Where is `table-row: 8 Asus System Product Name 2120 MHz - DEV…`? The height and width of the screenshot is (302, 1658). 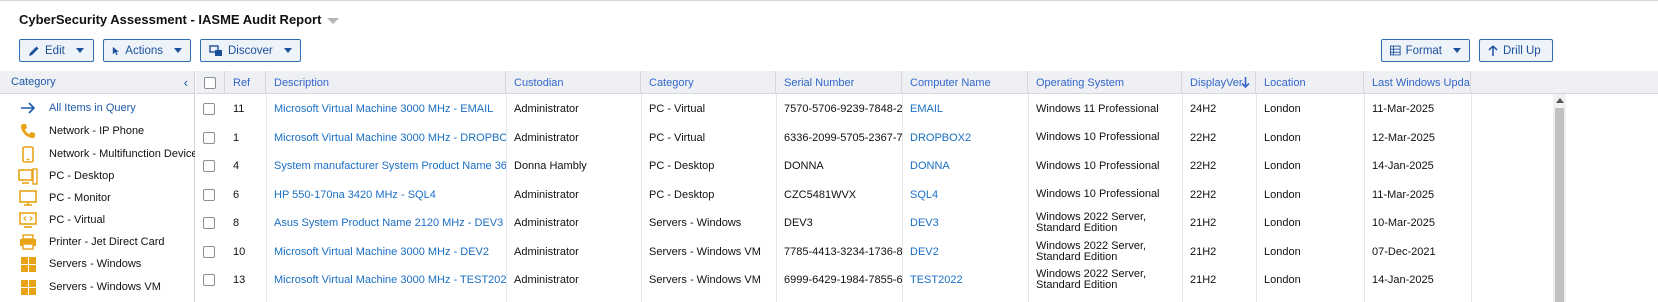
table-row: 8 Asus System Product Name 2120 MHz - DEV… is located at coordinates (874, 223).